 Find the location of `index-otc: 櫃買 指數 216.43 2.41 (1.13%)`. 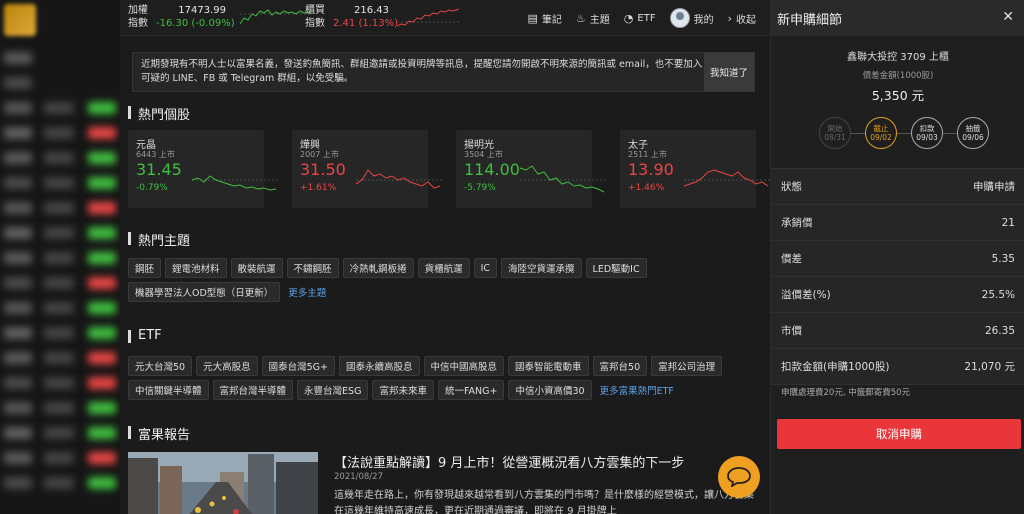

index-otc: 櫃買 指數 216.43 2.41 (1.13%) is located at coordinates (382, 17).